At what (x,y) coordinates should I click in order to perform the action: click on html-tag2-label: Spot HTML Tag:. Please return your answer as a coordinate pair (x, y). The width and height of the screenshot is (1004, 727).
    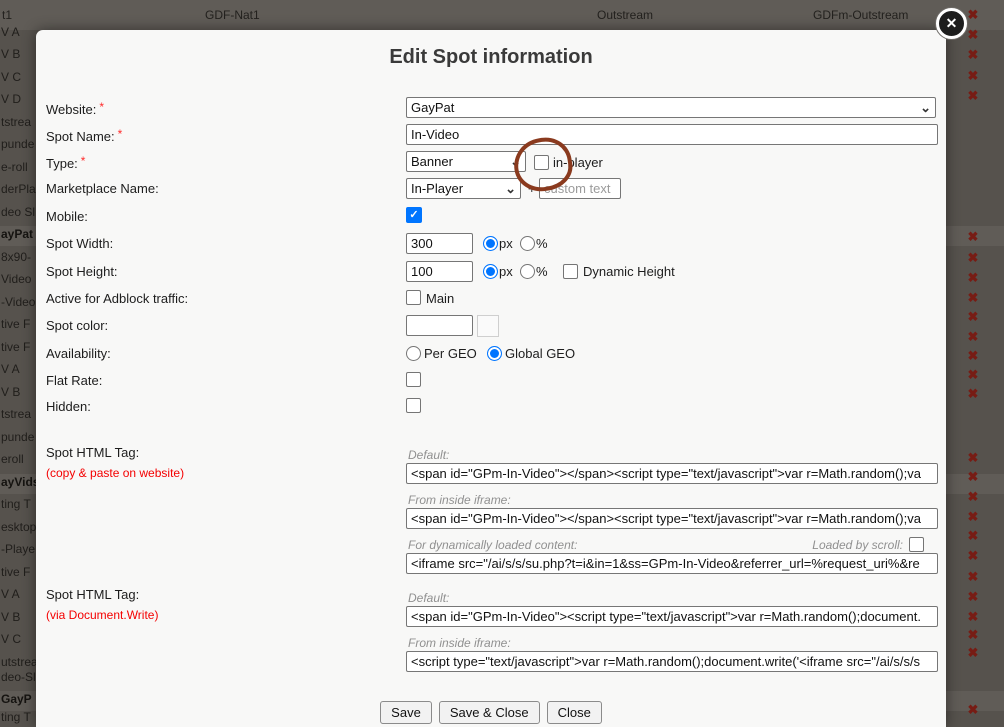
    Looking at the image, I should click on (93, 594).